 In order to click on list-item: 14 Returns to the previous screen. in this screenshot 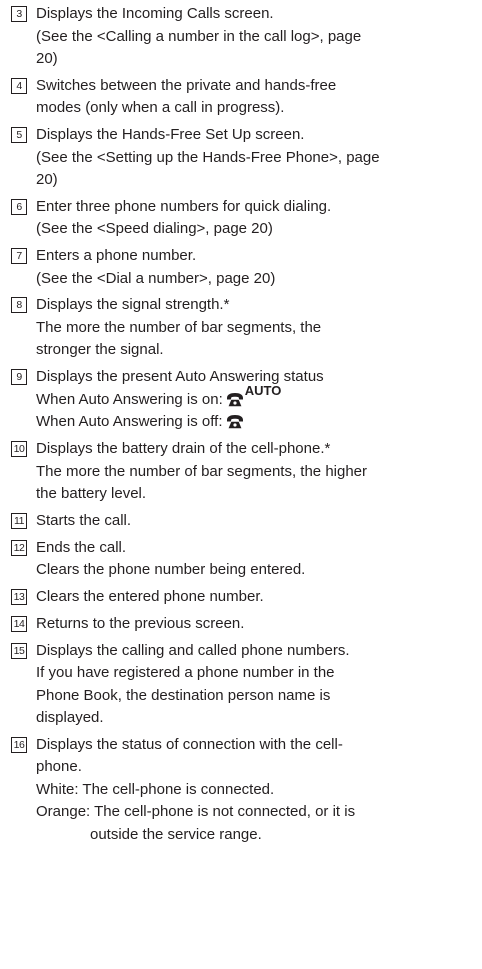, I will do `click(243, 624)`.